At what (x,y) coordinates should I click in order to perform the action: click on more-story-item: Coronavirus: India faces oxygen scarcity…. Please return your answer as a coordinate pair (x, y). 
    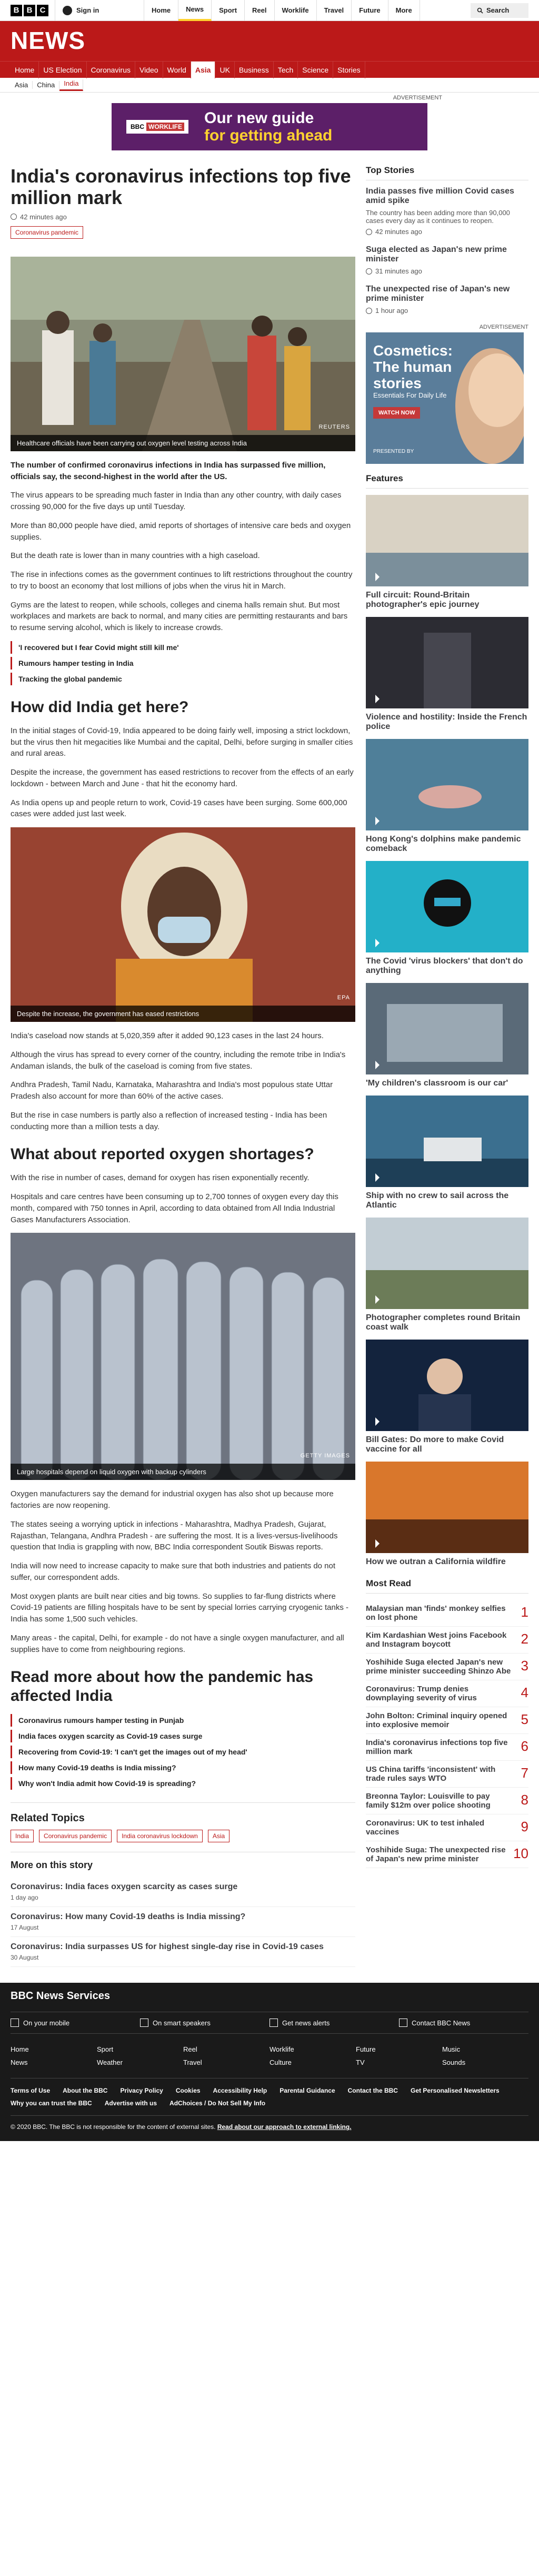
    Looking at the image, I should click on (183, 1893).